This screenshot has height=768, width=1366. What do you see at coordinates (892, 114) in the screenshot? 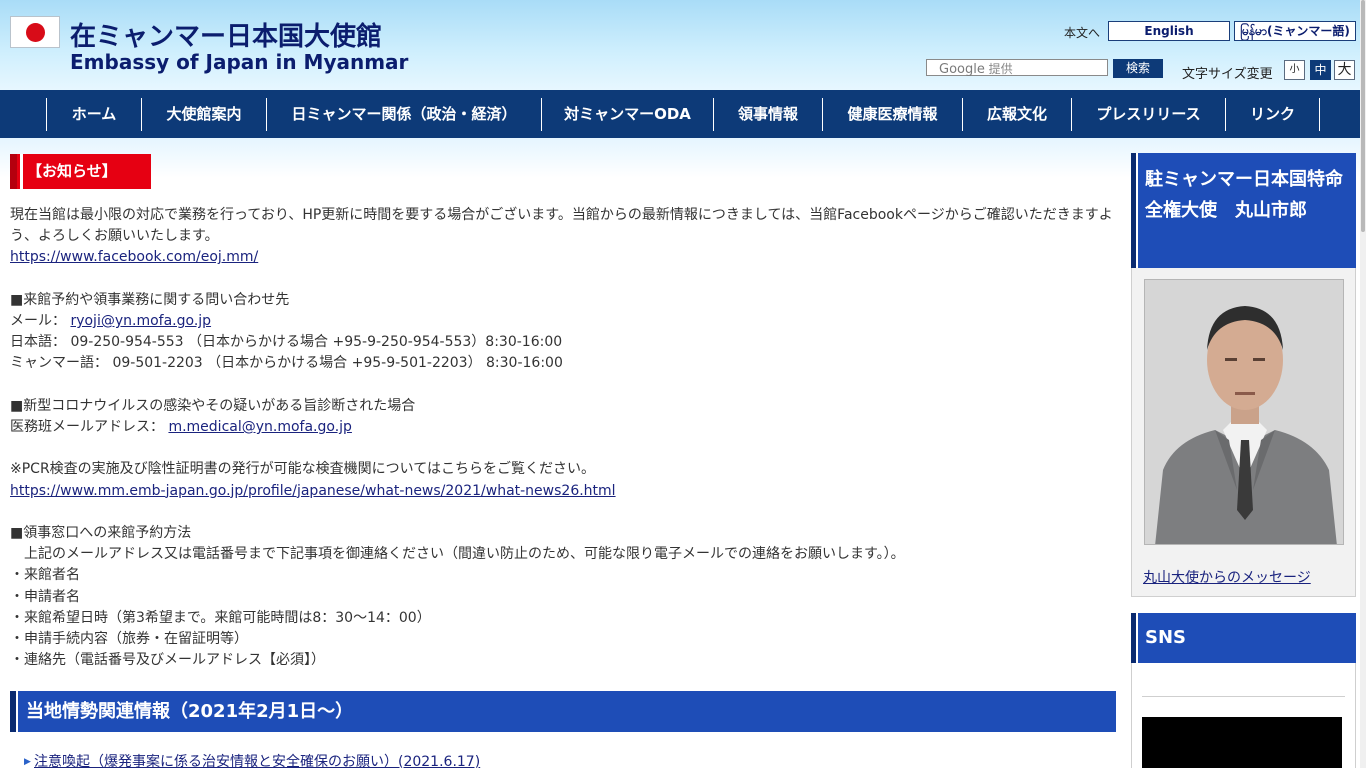
I see `nav-item-health: 健康医療情報` at bounding box center [892, 114].